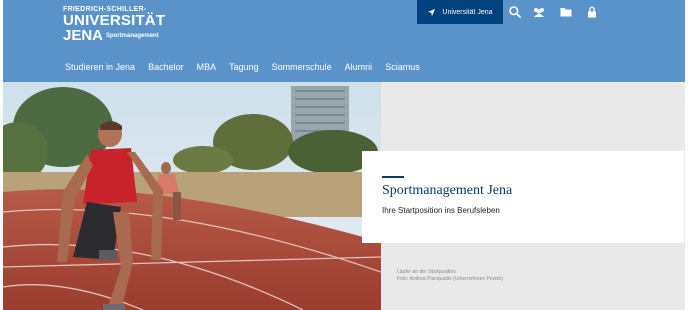 This screenshot has height=310, width=688. Describe the element at coordinates (359, 67) in the screenshot. I see `nav-item-alumni: Alumni` at that location.